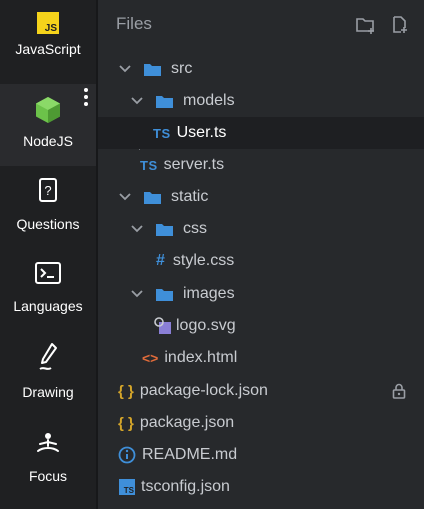  Describe the element at coordinates (203, 260) in the screenshot. I see `tree-item-label: style.css` at that location.